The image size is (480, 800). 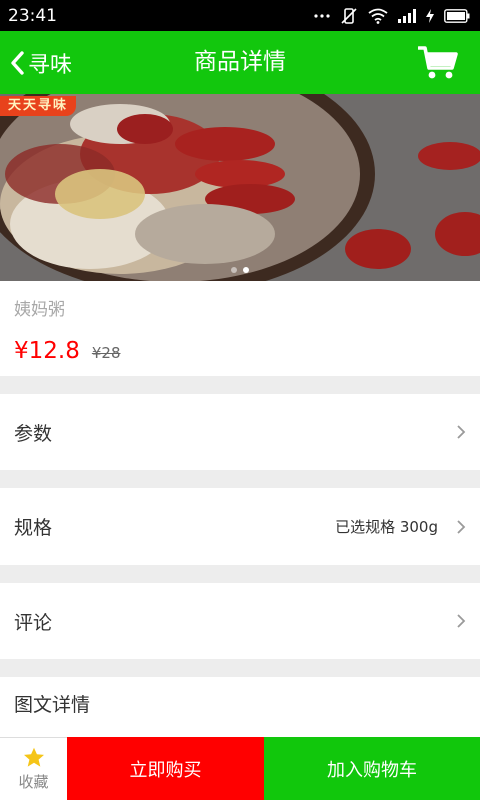 I want to click on params-row: 参数, so click(x=240, y=432).